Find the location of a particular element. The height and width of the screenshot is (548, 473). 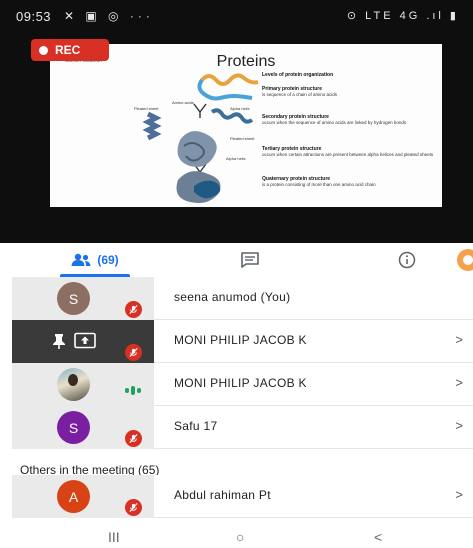

art-label-alpha-2: Alpha helix is located at coordinates (236, 158).